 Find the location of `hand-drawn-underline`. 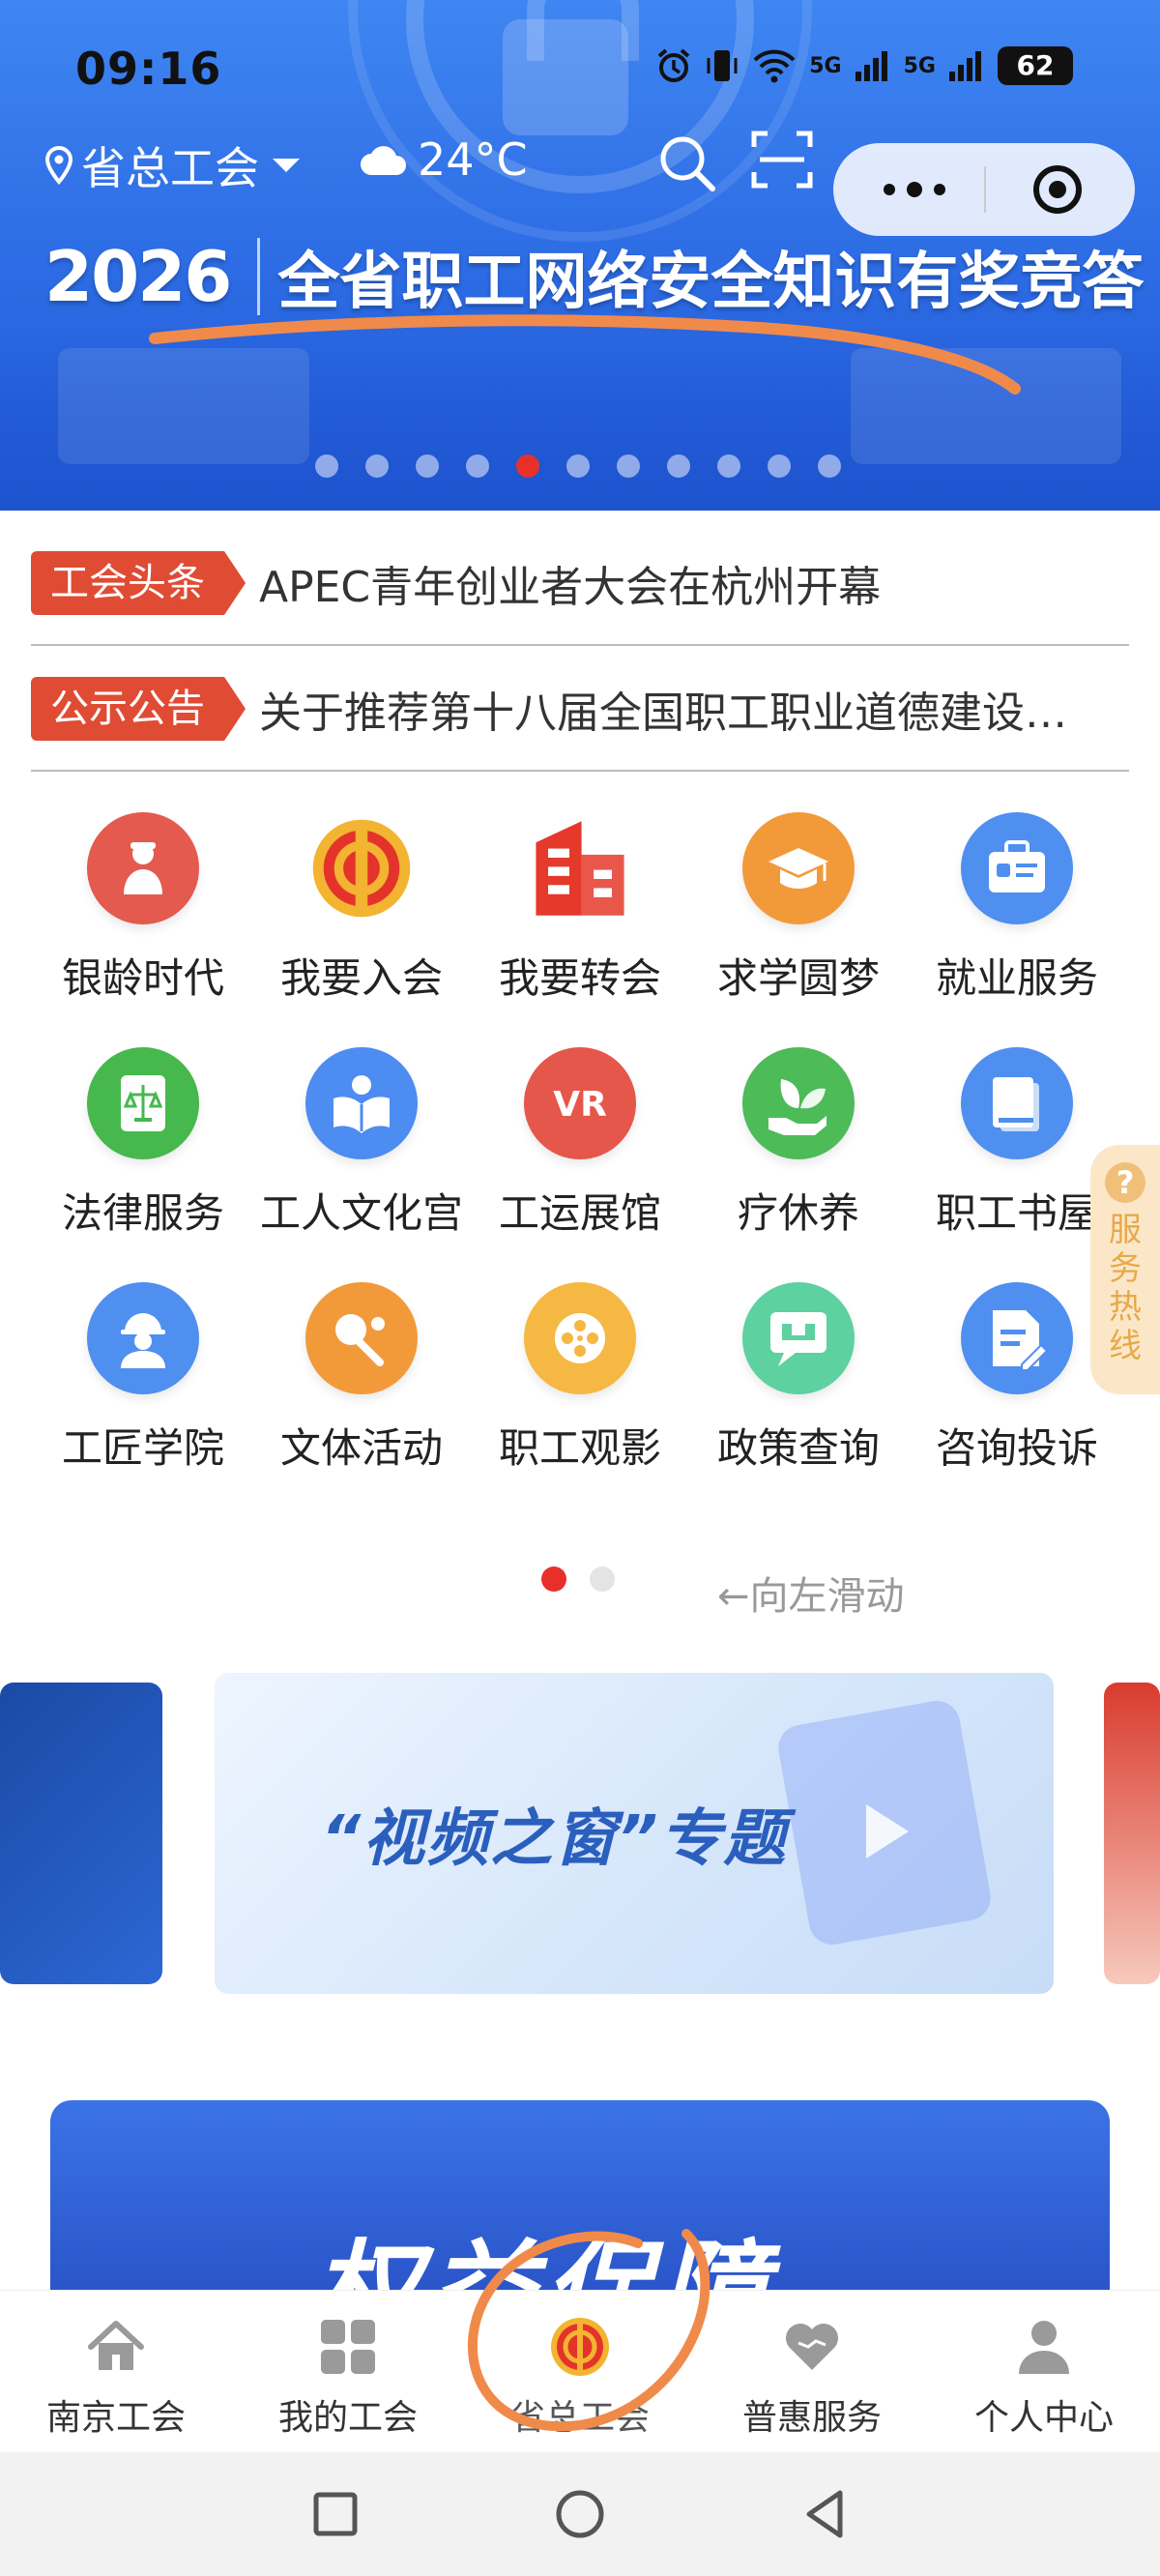

hand-drawn-underline is located at coordinates (585, 354).